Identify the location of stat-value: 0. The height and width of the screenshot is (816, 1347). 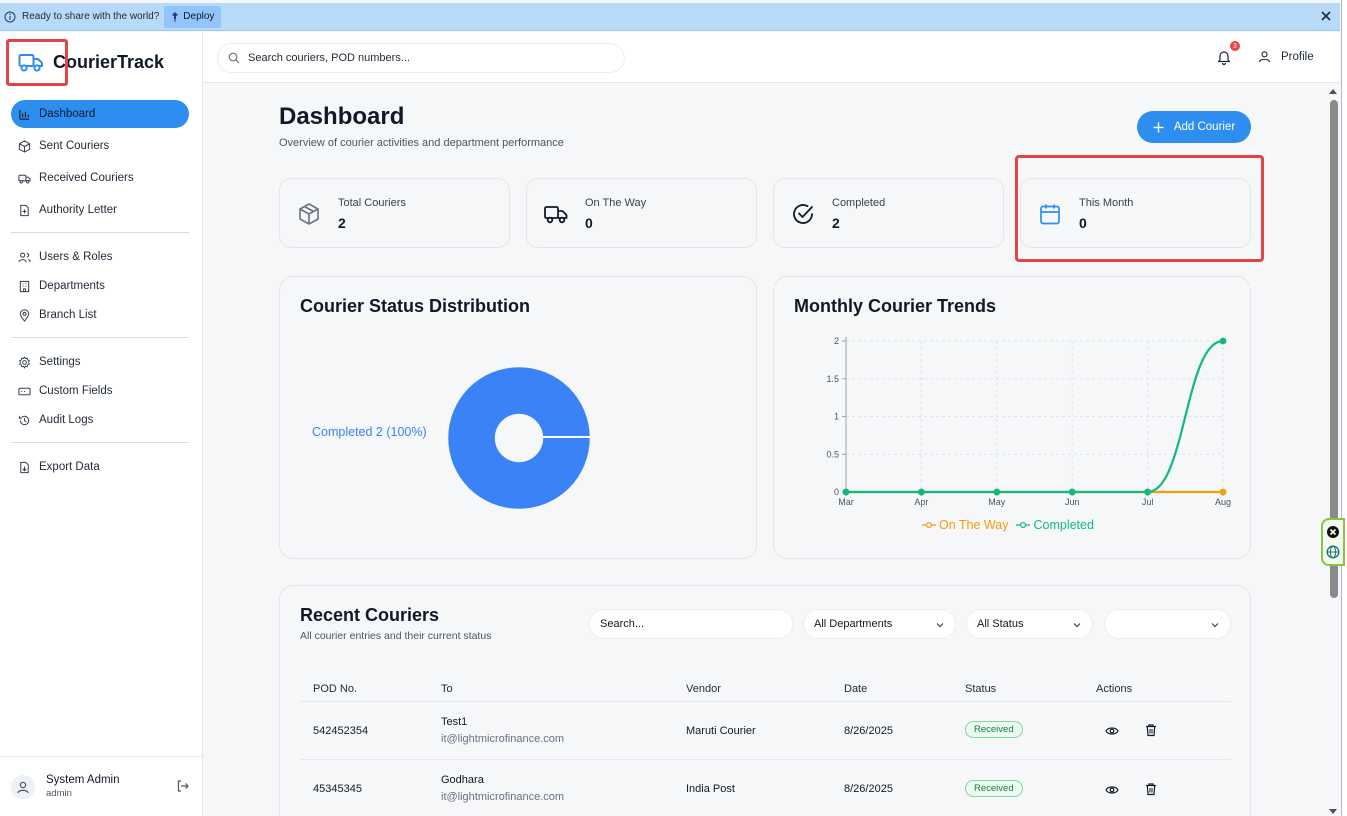
(1083, 223).